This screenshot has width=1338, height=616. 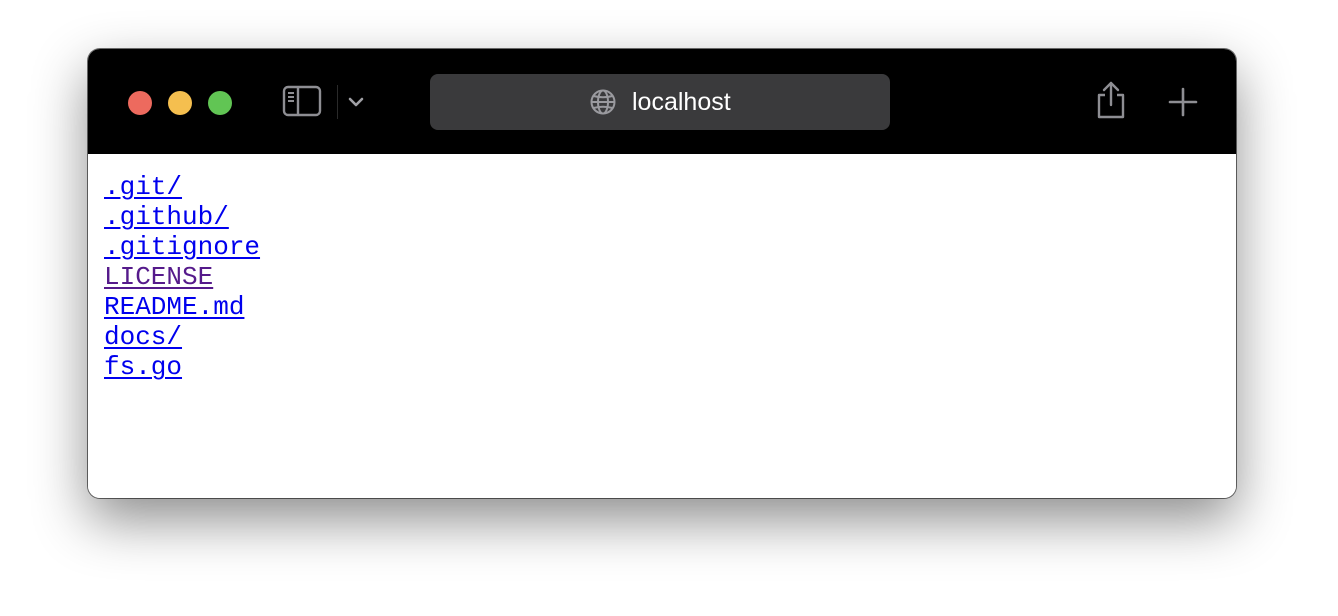 I want to click on new-tab-button, so click(x=1183, y=102).